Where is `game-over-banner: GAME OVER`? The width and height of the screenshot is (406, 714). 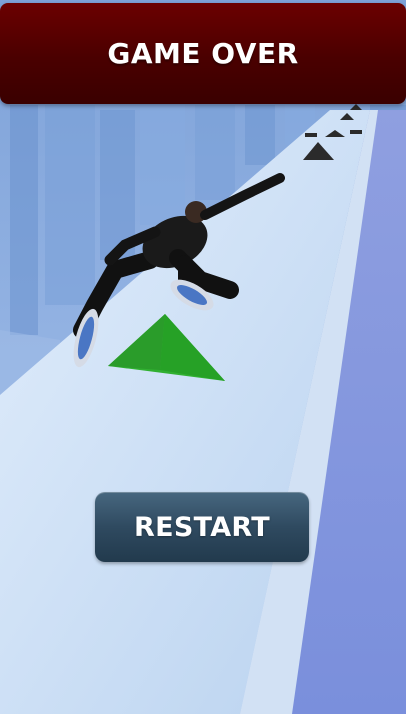 game-over-banner: GAME OVER is located at coordinates (203, 53).